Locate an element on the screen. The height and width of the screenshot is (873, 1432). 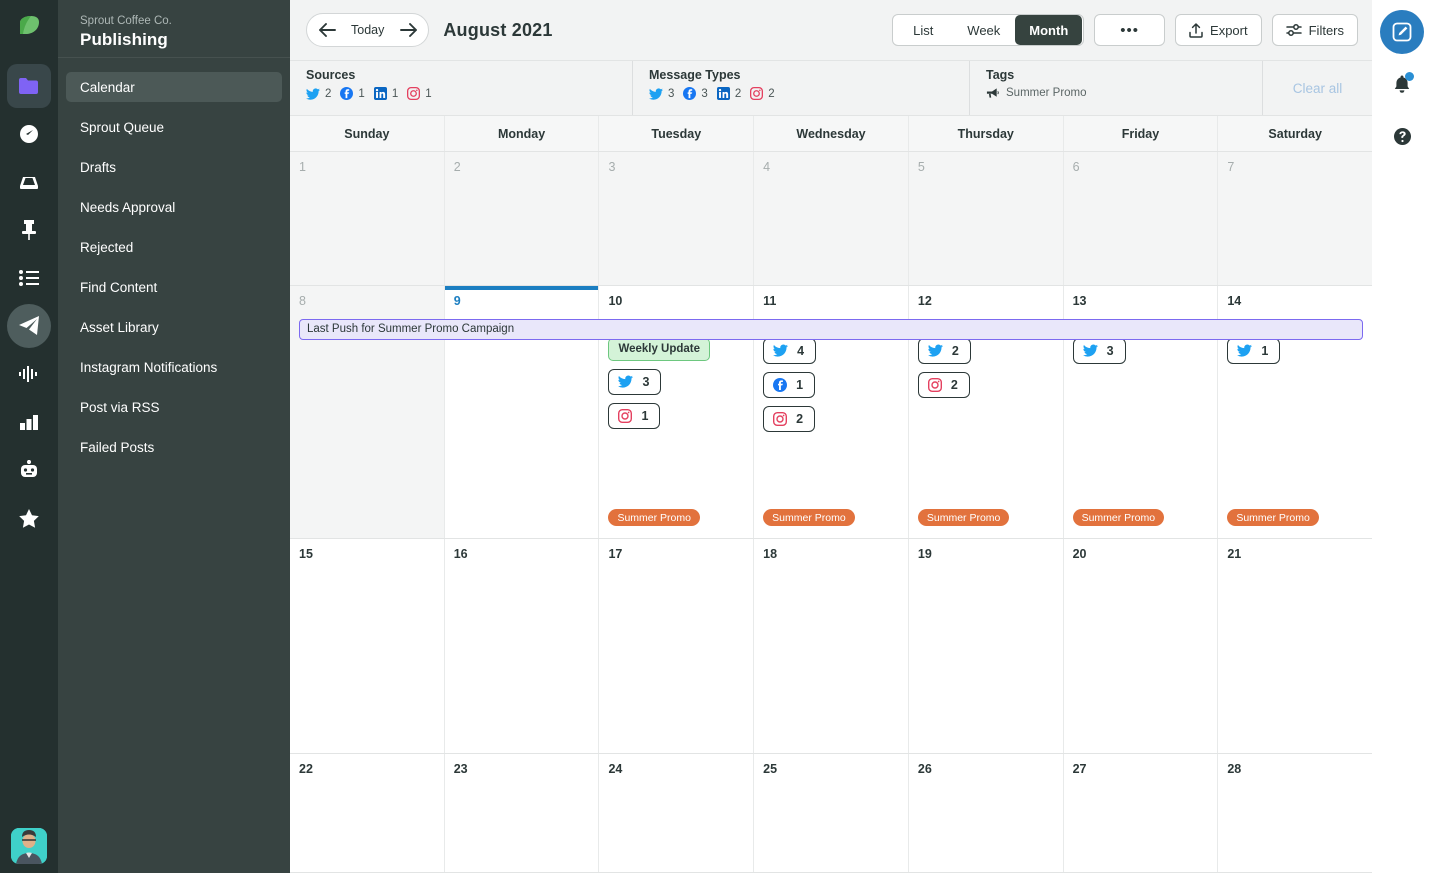
campaign-banner: Last Push for Summer Promo Campaign is located at coordinates (831, 329).